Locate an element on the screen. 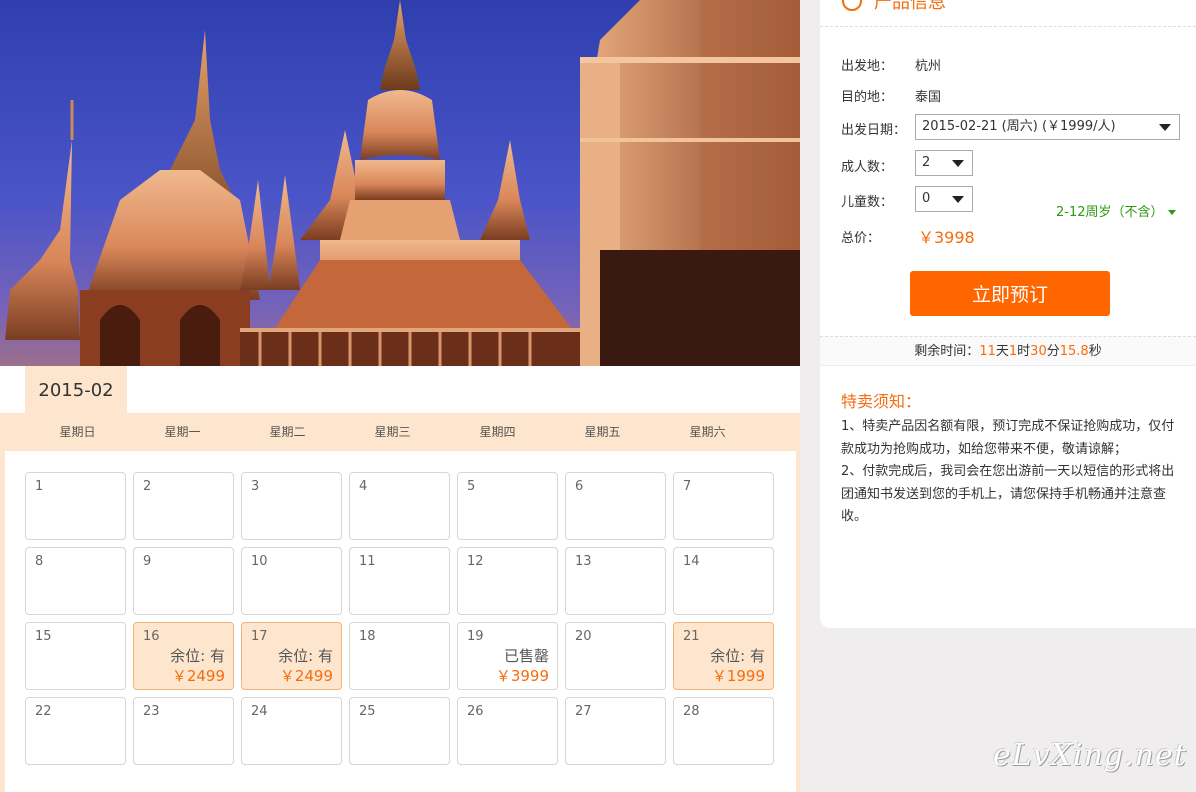  weekday-label: 星期日 is located at coordinates (77, 432).